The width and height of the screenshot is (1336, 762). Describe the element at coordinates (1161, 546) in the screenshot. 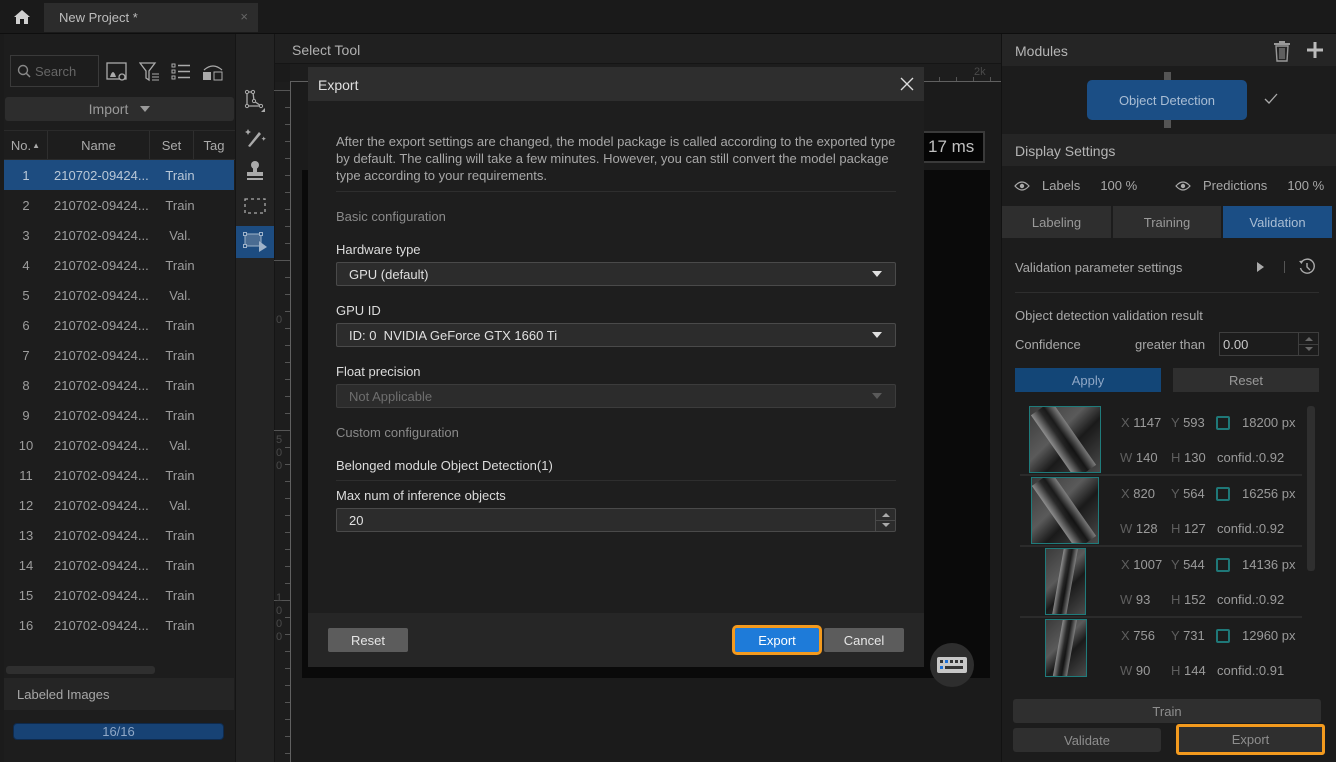

I see `result-separator` at that location.